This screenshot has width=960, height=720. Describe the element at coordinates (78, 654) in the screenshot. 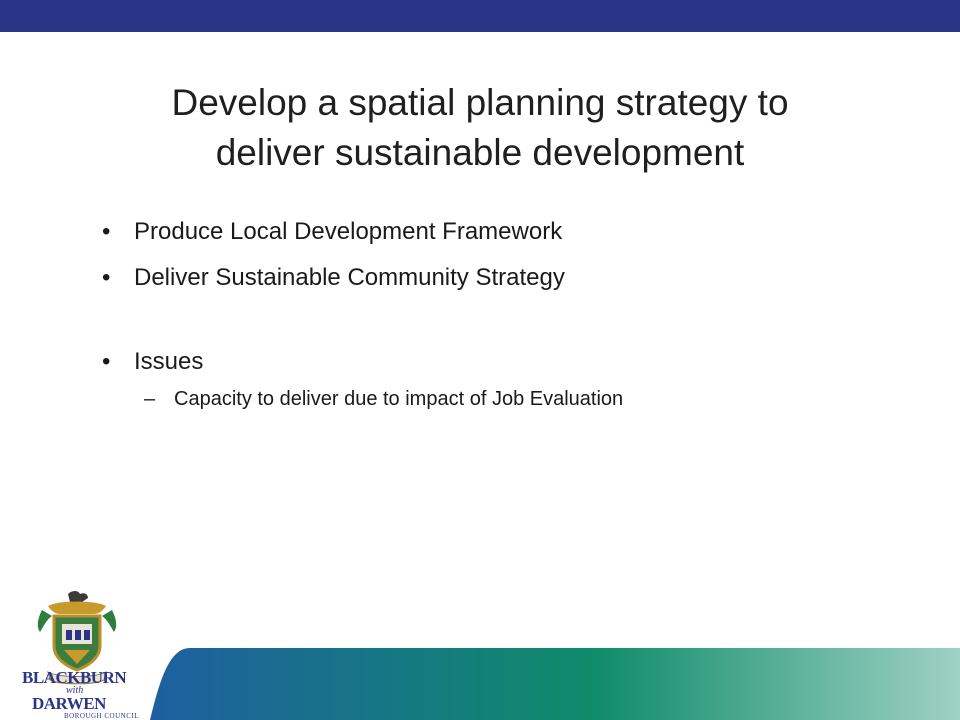

I see `council-logo: BLACKBURN with DARWEN BOROUGH COUNCIL` at that location.